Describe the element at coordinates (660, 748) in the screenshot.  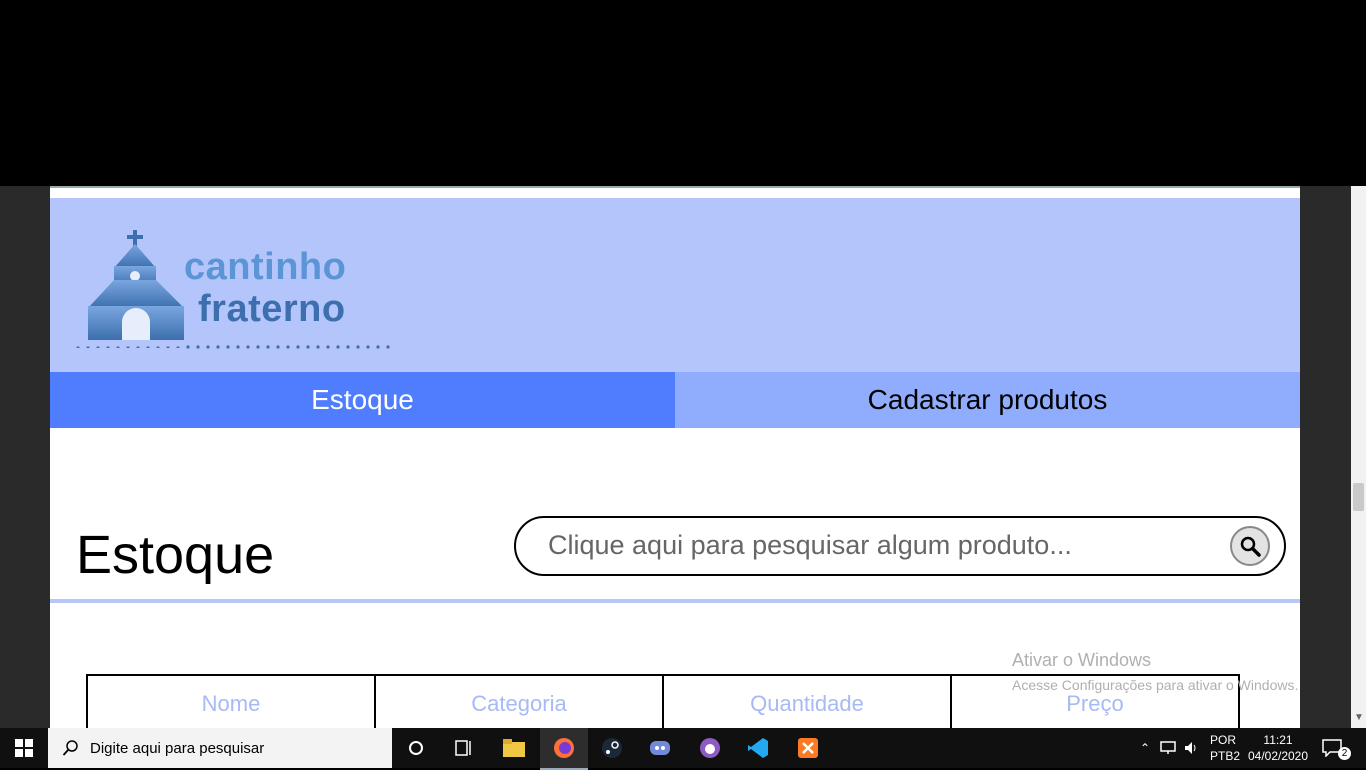
I see `discord-icon` at that location.